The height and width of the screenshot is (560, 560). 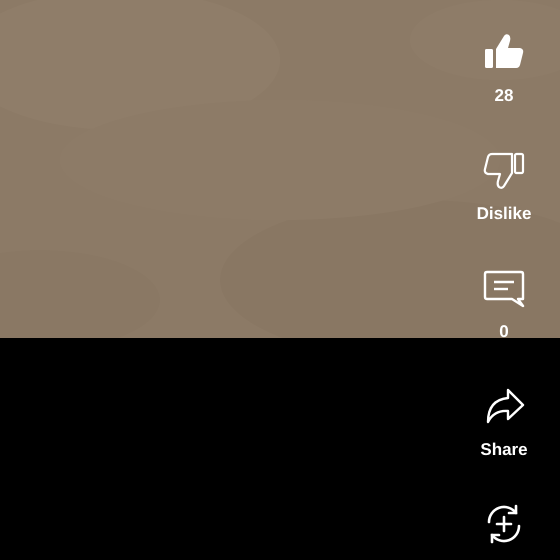 I want to click on action-label: Dislike, so click(x=504, y=214).